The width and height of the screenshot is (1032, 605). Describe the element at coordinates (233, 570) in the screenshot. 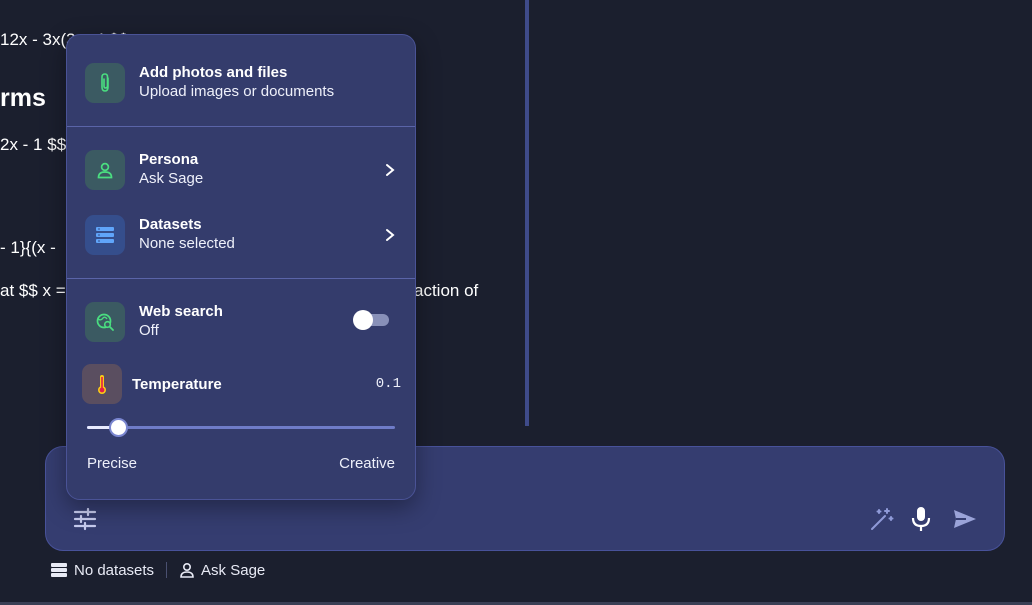

I see `persona-label: Ask Sage` at that location.